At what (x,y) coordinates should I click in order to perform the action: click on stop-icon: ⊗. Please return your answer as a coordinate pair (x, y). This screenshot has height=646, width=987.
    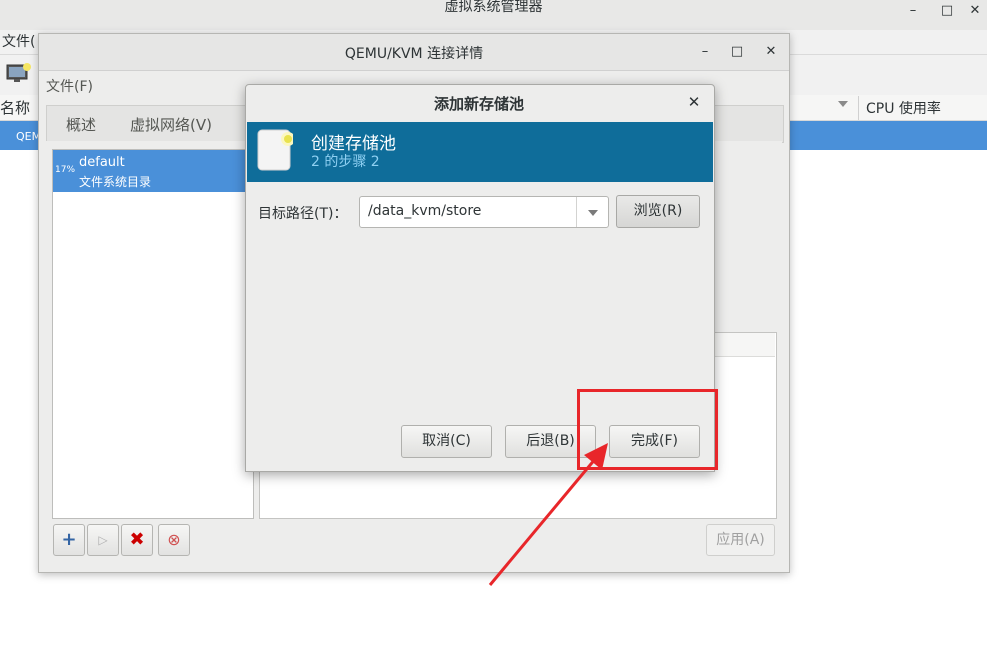
    Looking at the image, I should click on (174, 539).